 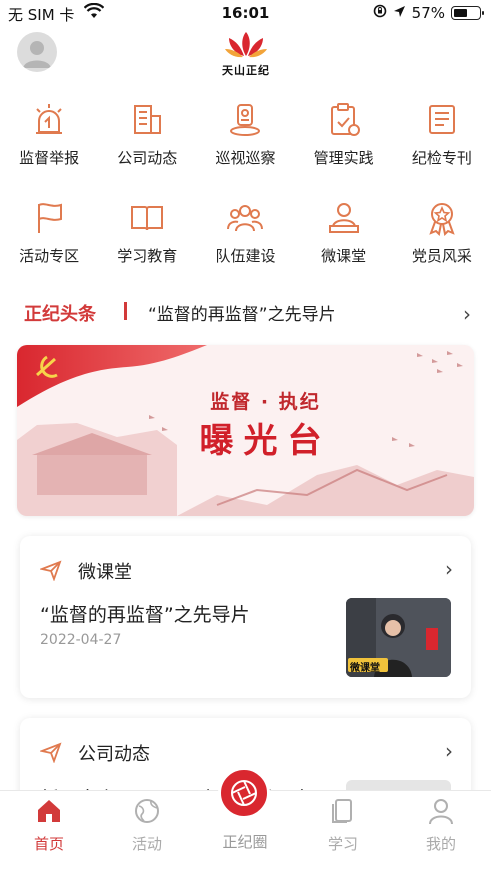 I want to click on tab-label: 首页, so click(x=48, y=844).